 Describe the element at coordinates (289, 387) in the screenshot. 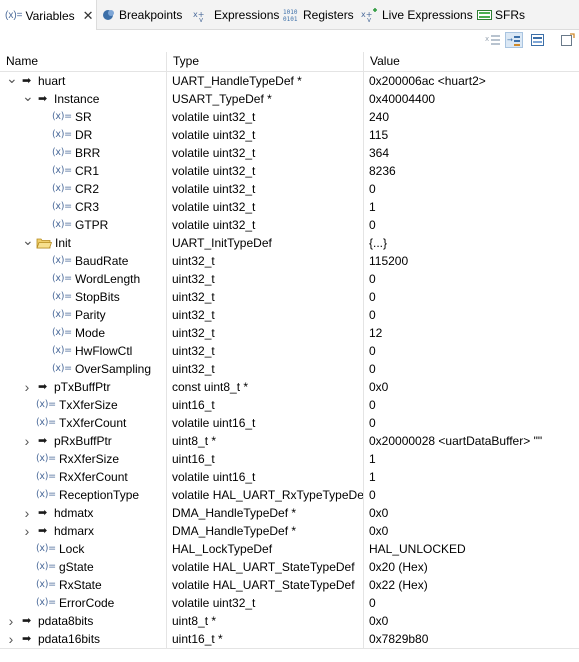

I see `tree-row: › ➡ pTxBuffPtr const uint8_t * 0x0` at that location.